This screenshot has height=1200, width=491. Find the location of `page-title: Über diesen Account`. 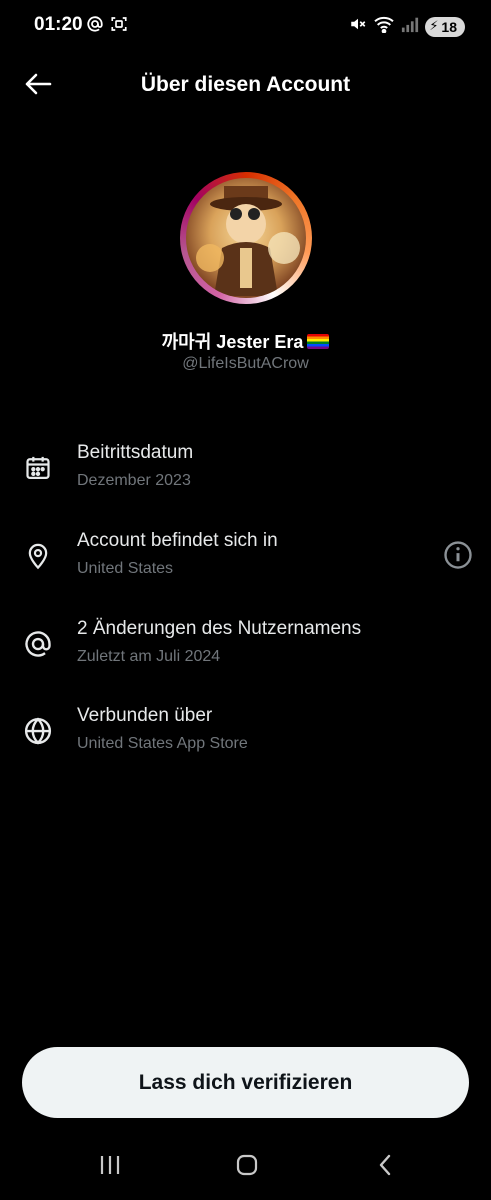

page-title: Über diesen Account is located at coordinates (245, 84).